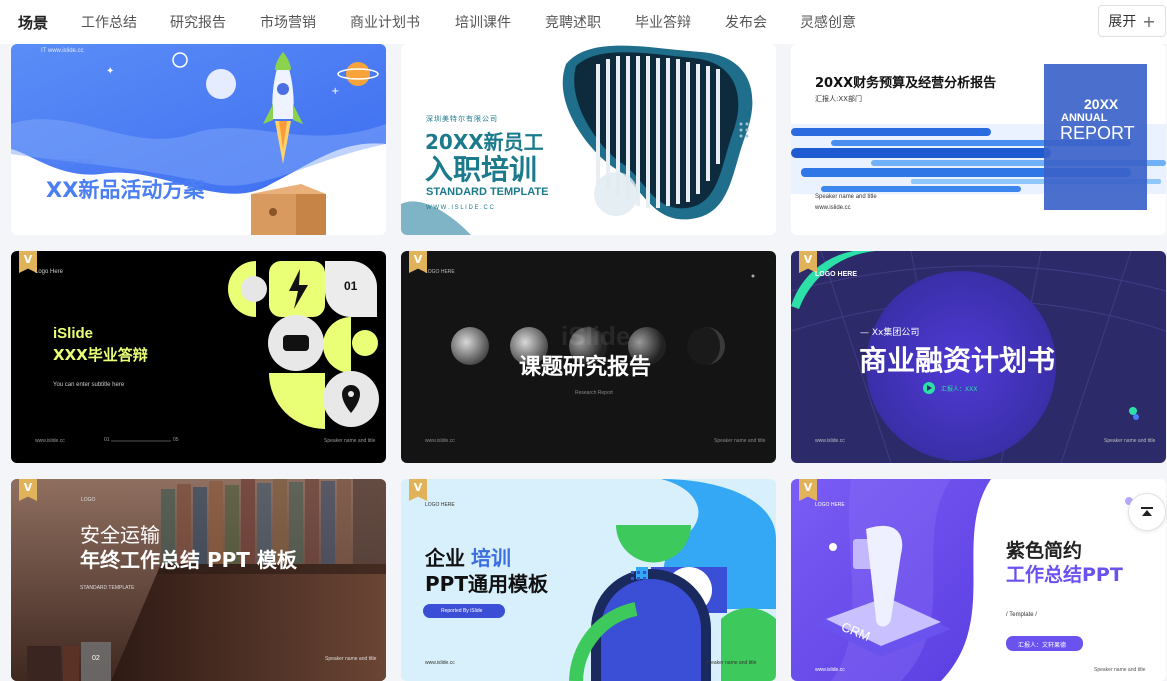  I want to click on card-subtitle: SUBTITLE HERE, so click(71, 163).